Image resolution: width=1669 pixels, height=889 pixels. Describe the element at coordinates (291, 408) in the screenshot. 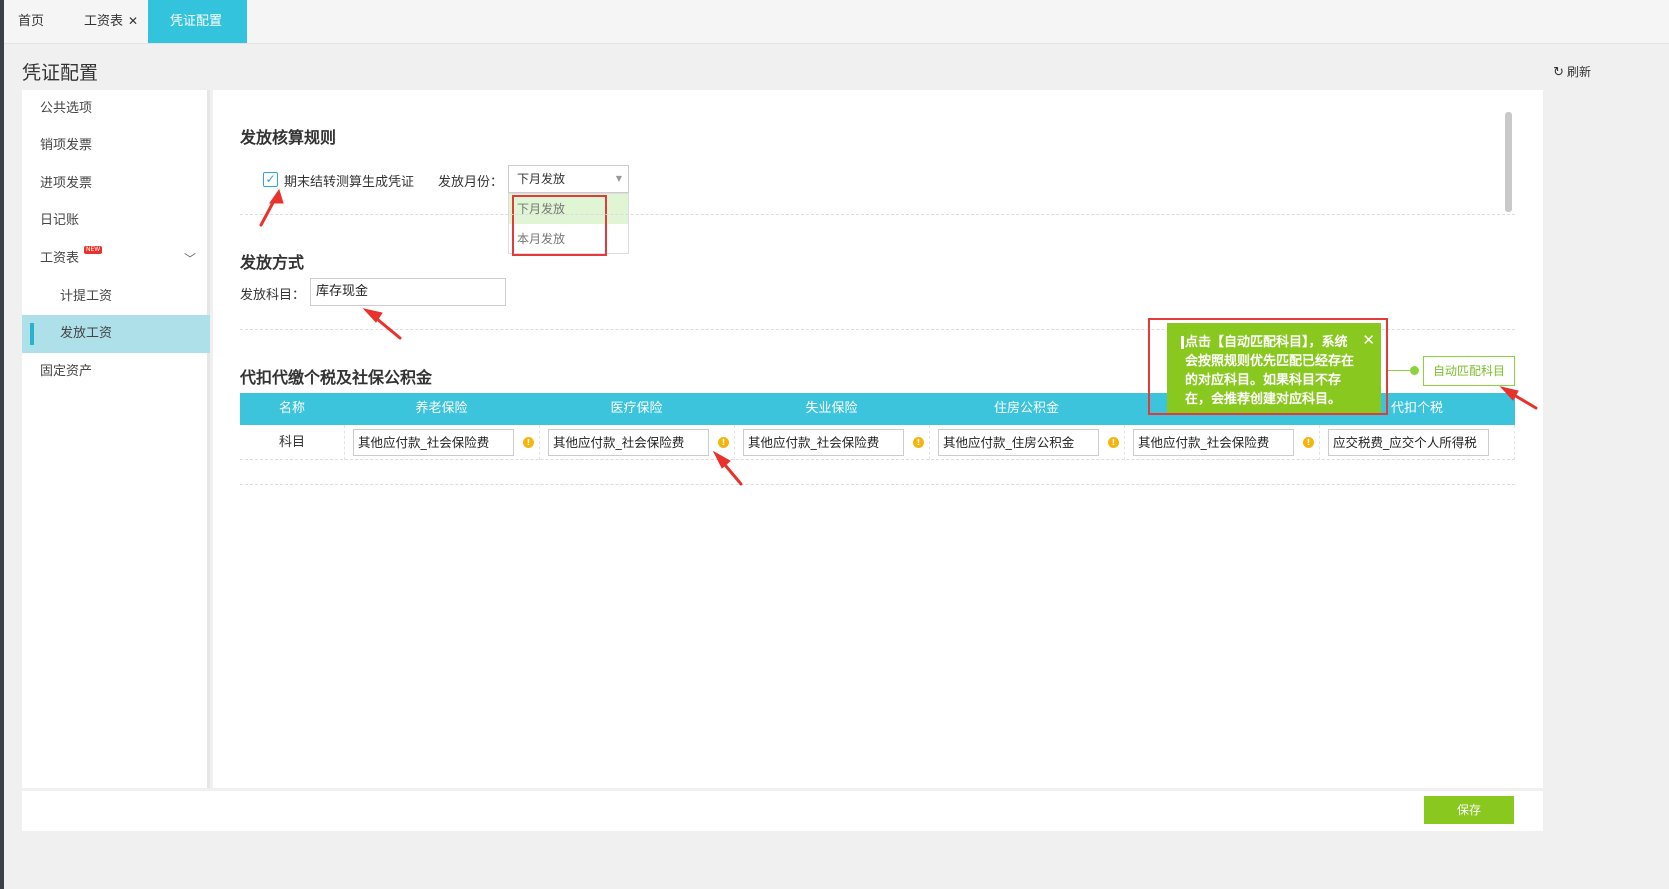

I see `column-header: 名称` at that location.